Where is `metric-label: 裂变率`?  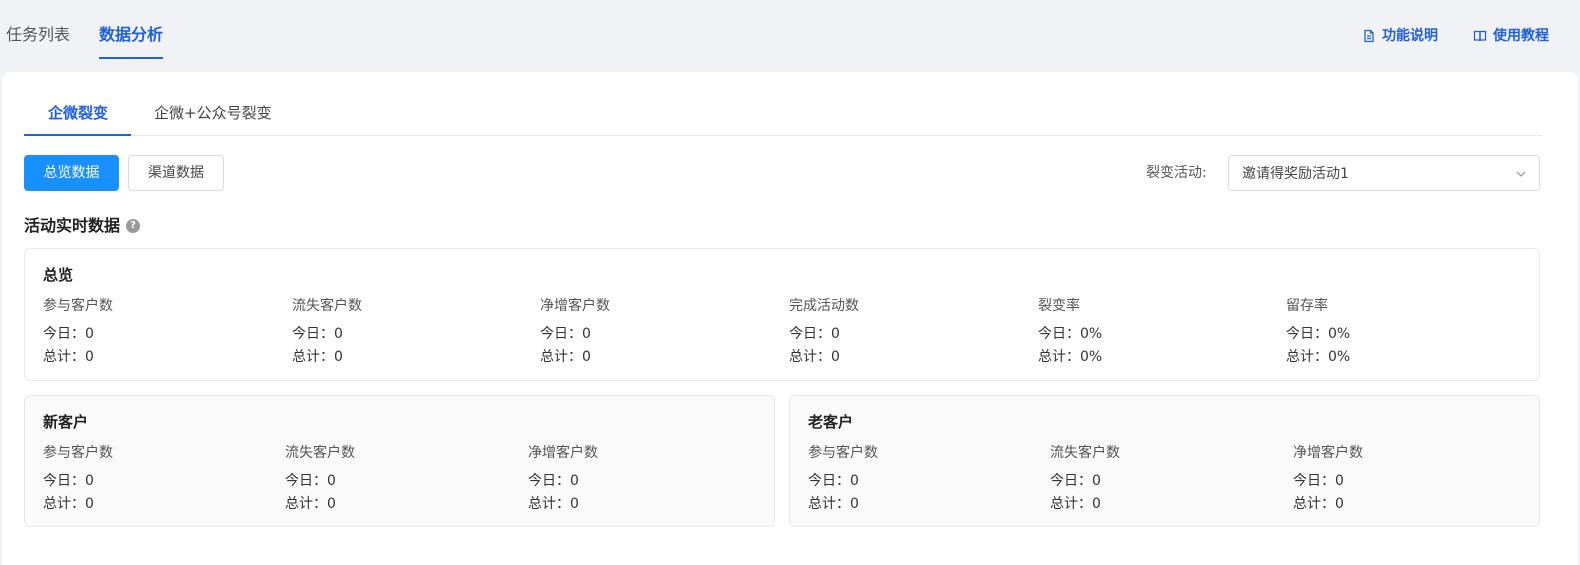
metric-label: 裂变率 is located at coordinates (1059, 306).